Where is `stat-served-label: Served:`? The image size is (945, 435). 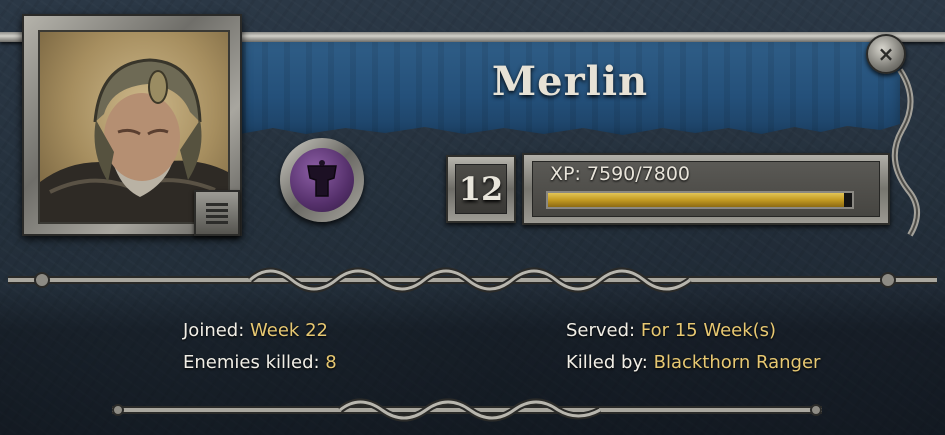
stat-served-label: Served: is located at coordinates (601, 330).